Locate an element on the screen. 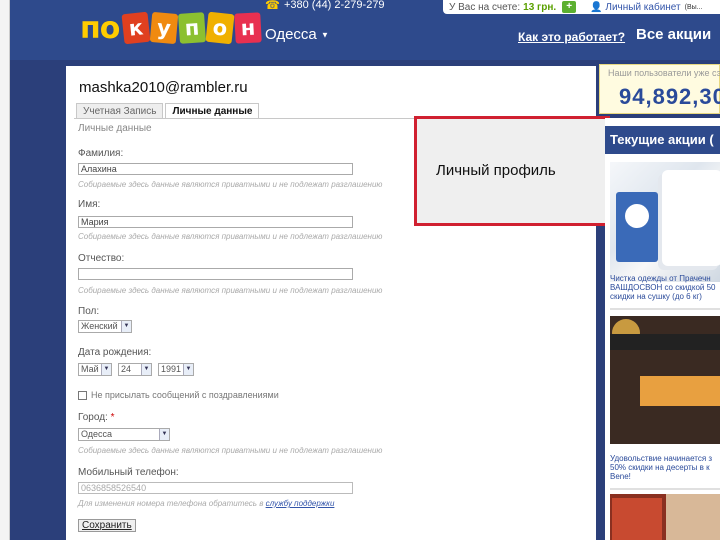  birth-year-select: 1991 ▼ is located at coordinates (176, 369).